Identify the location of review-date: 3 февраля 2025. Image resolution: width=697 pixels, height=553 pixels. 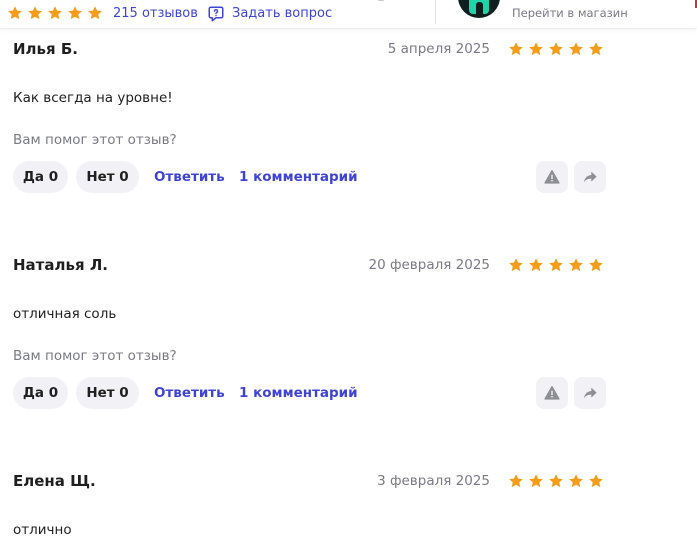
(433, 481).